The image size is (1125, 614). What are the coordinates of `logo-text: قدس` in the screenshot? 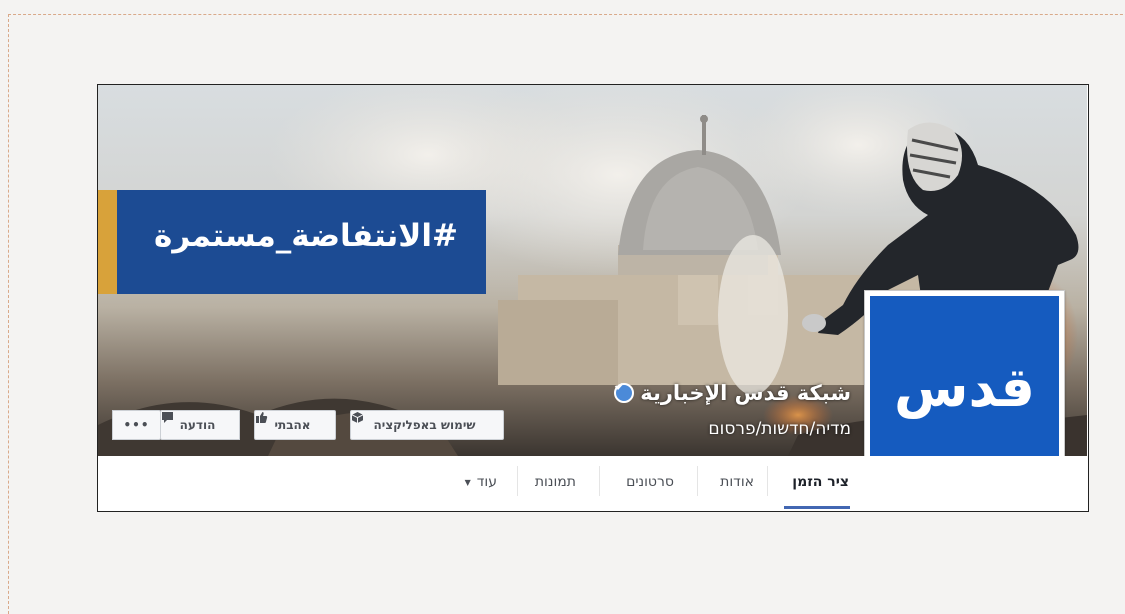 It's located at (964, 387).